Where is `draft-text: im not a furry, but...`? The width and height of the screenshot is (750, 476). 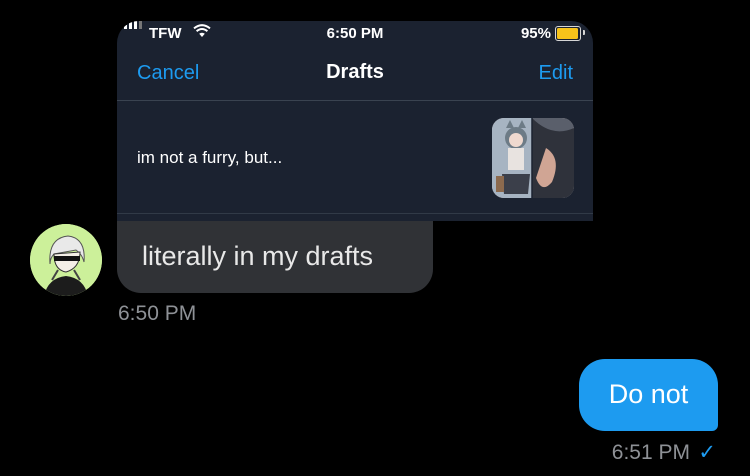 draft-text: im not a furry, but... is located at coordinates (209, 158).